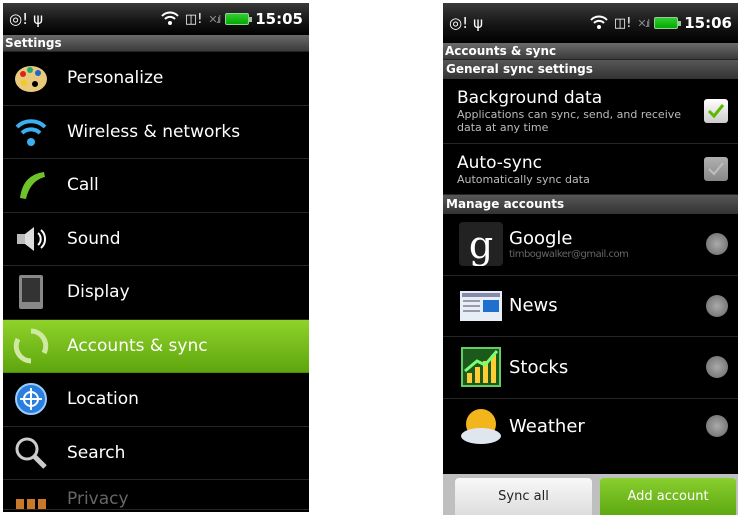  I want to click on section-header-manage-accounts: Manage accounts, so click(590, 204).